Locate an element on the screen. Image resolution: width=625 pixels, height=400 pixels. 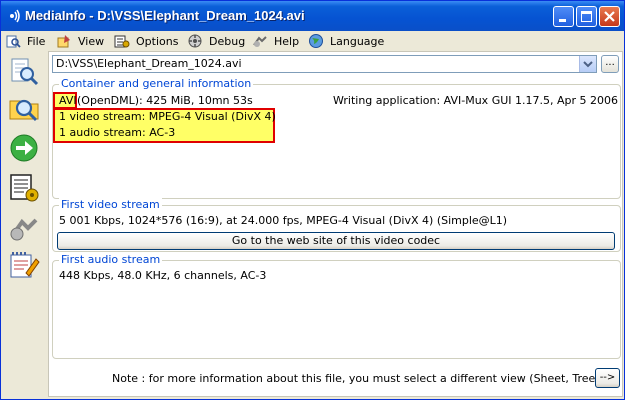
magnifier-folder-icon is located at coordinates (24, 110).